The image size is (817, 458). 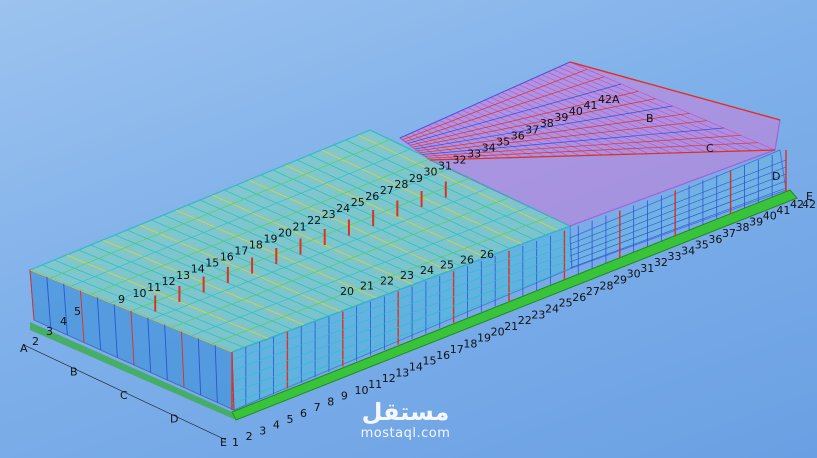 I want to click on front-grid-number: 24, so click(x=552, y=308).